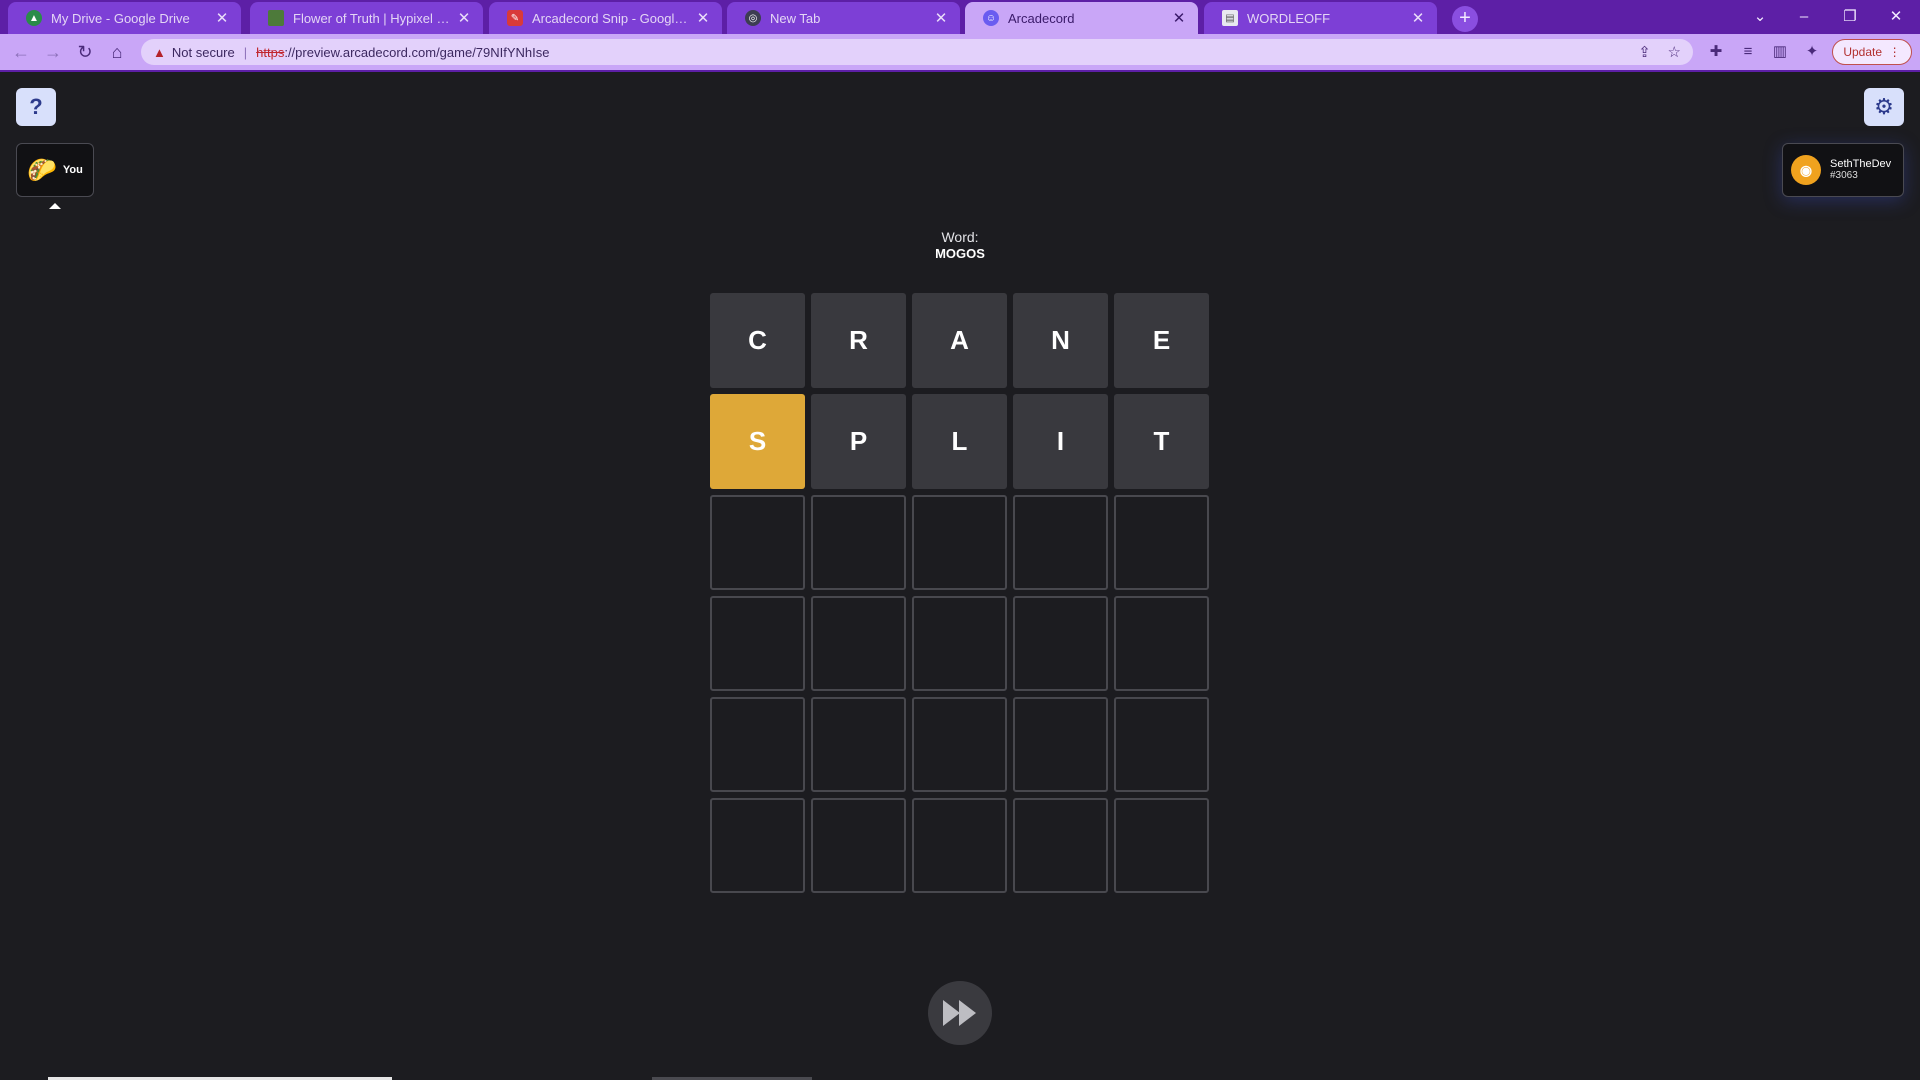  What do you see at coordinates (1748, 52) in the screenshot?
I see `reading-list-icon: ≡` at bounding box center [1748, 52].